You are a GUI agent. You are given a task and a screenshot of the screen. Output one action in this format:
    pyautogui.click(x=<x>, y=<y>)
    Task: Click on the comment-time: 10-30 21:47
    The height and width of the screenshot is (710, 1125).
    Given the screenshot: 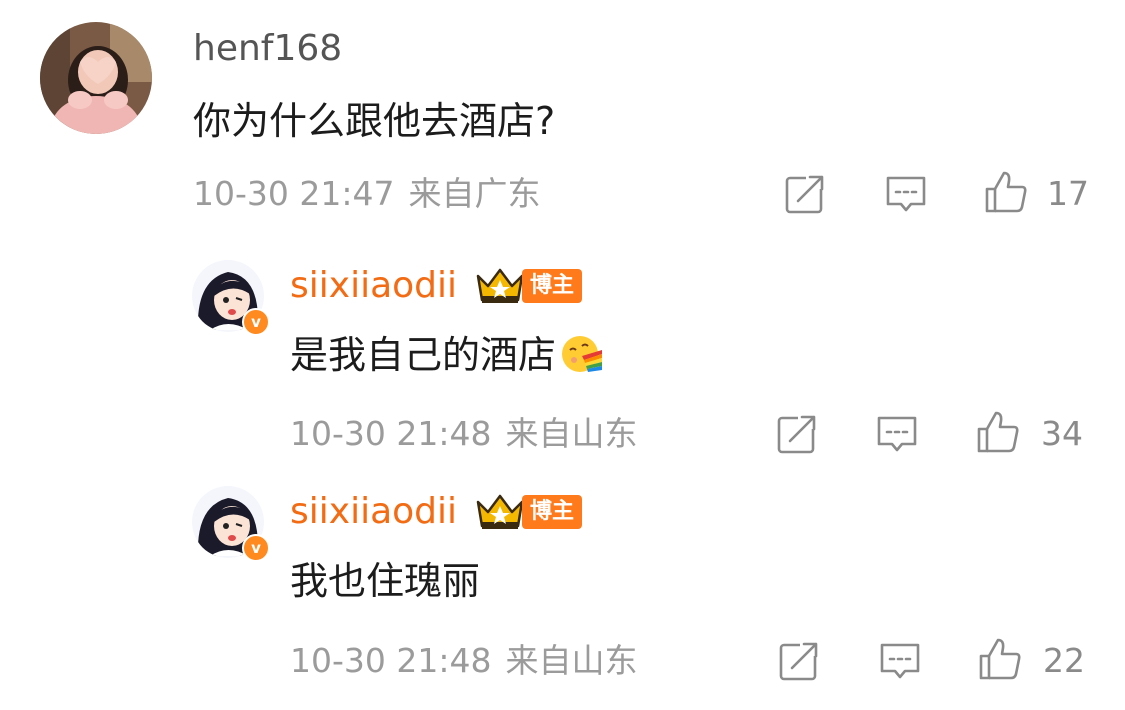 What is the action you would take?
    pyautogui.click(x=294, y=193)
    